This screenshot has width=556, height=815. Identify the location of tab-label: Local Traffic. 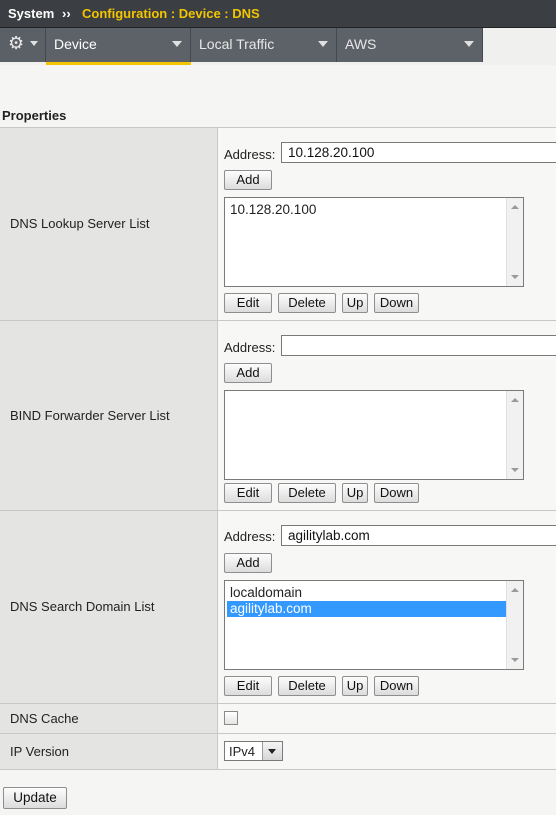
(237, 44).